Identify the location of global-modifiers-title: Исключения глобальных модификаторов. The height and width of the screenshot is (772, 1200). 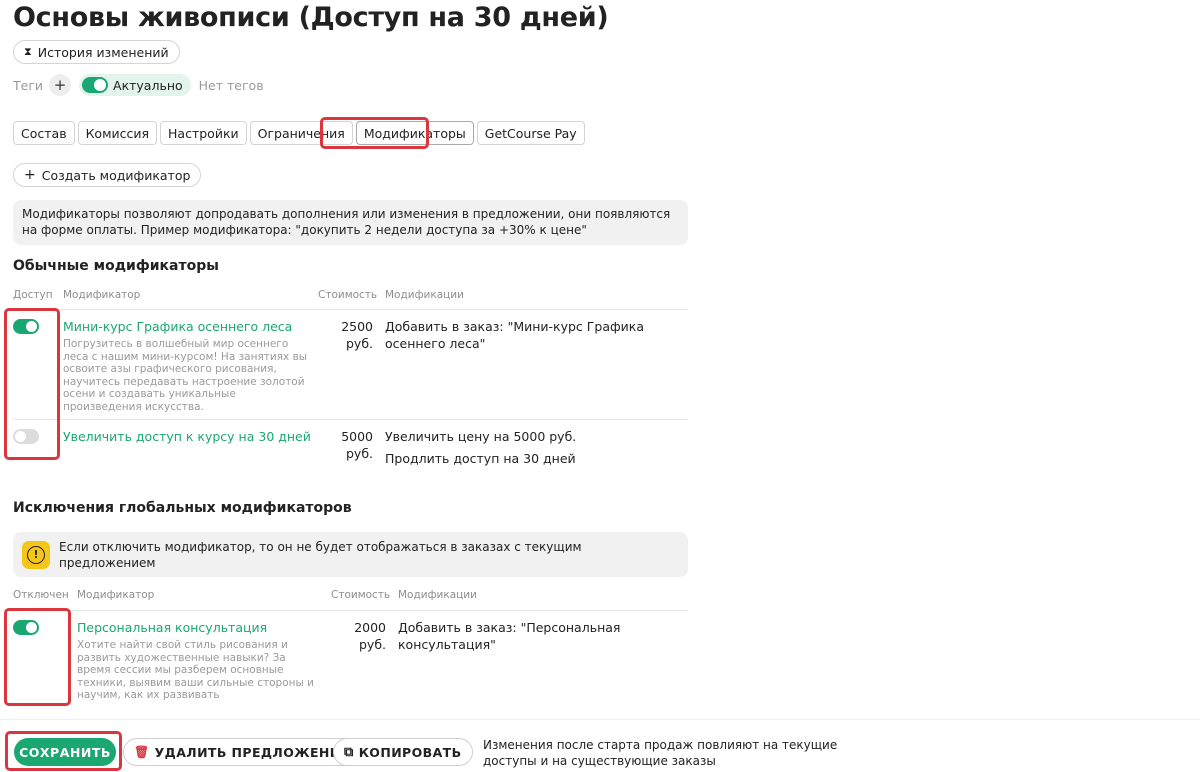
(182, 508).